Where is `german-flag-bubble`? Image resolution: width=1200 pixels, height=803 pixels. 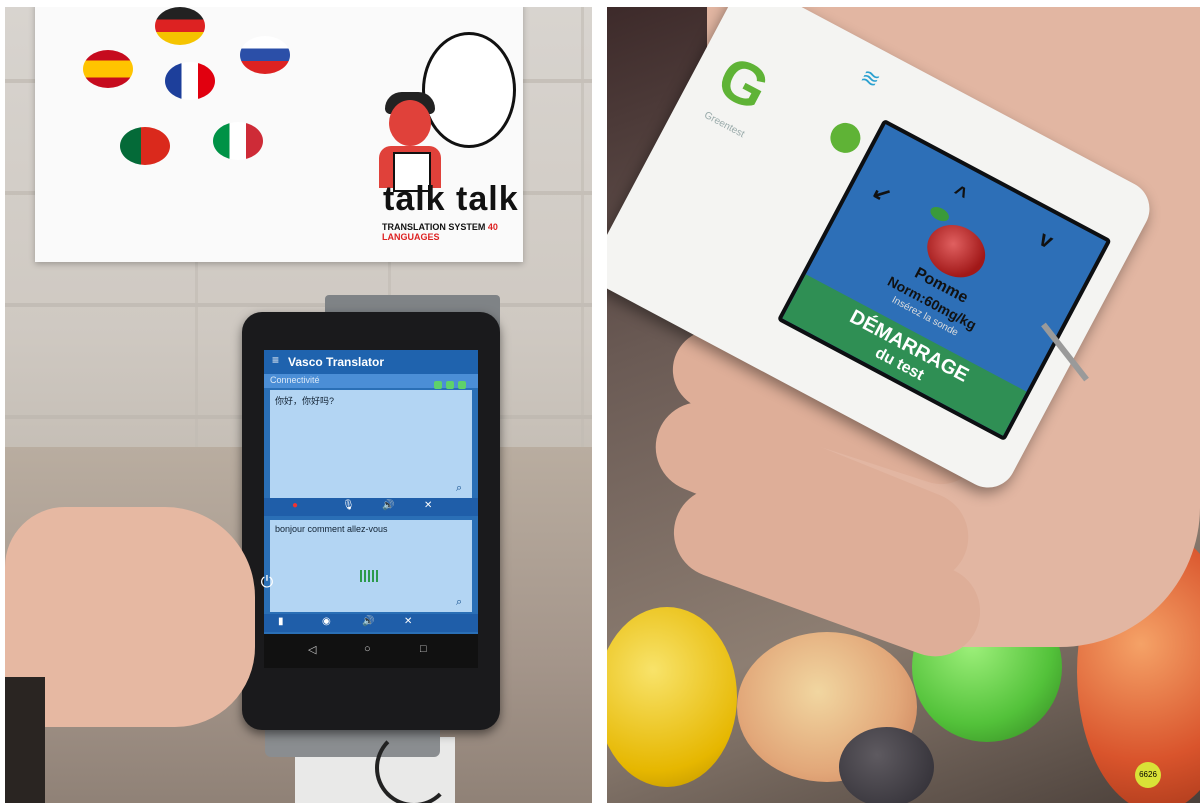
german-flag-bubble is located at coordinates (180, 26).